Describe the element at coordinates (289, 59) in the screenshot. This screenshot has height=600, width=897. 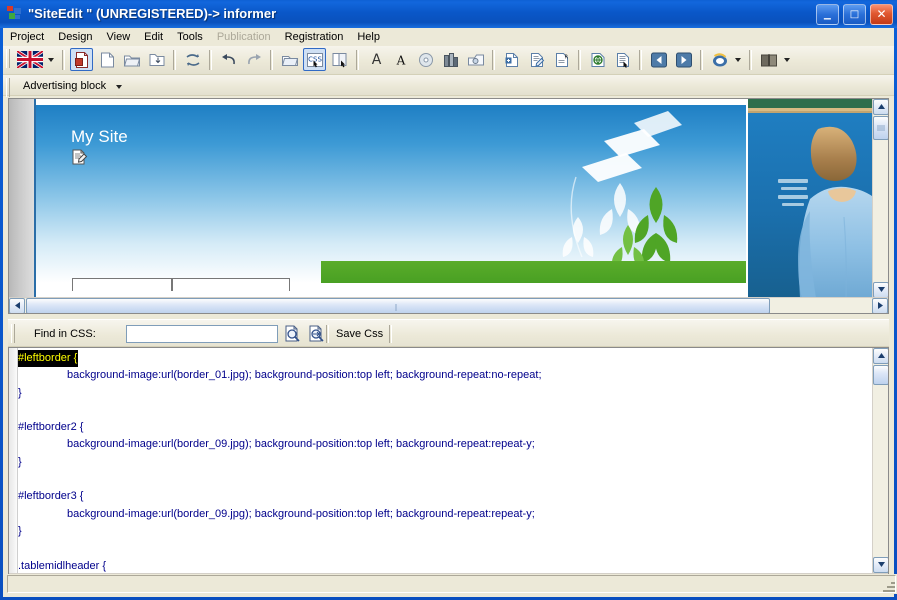
I see `open-project-icon` at that location.